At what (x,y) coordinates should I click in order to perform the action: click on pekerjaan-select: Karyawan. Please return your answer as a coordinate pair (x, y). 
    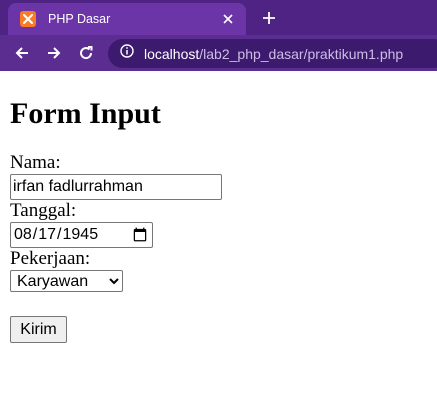
    Looking at the image, I should click on (66, 281).